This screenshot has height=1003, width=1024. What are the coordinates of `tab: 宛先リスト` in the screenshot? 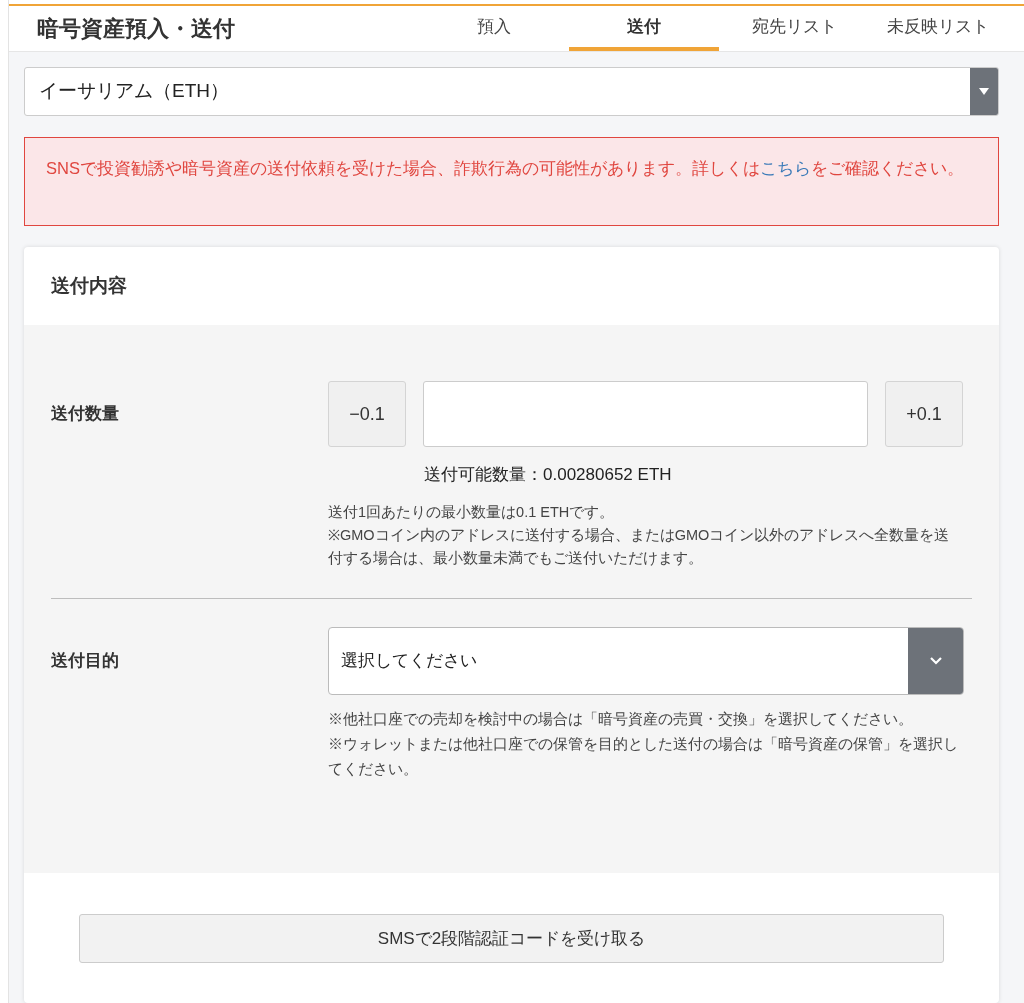 It's located at (794, 28).